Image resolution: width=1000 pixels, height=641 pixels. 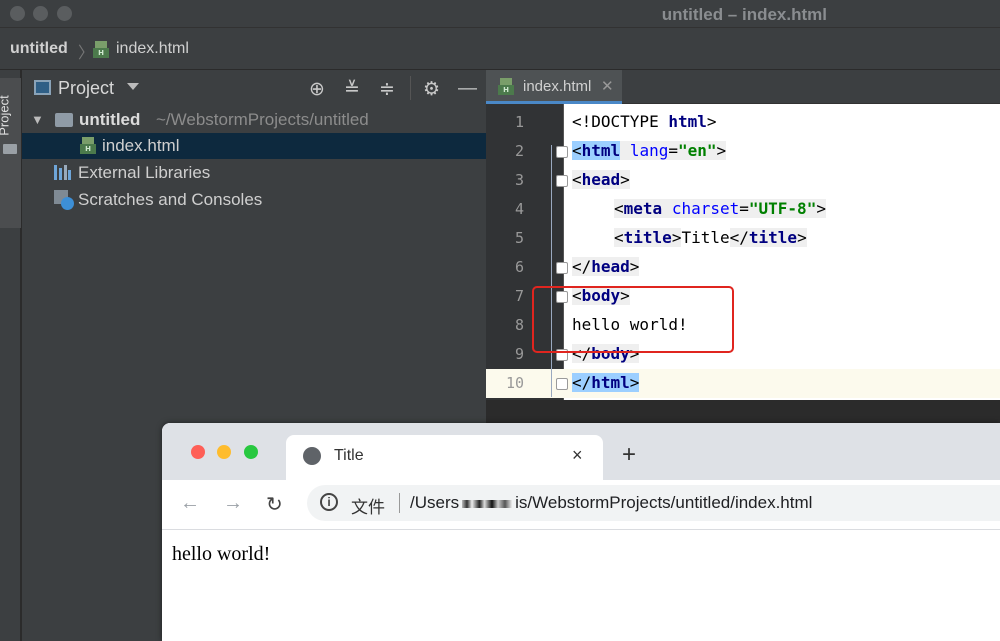 What do you see at coordinates (664, 502) in the screenshot?
I see `url-path: is/WebstormProjects/untitled/index.html` at bounding box center [664, 502].